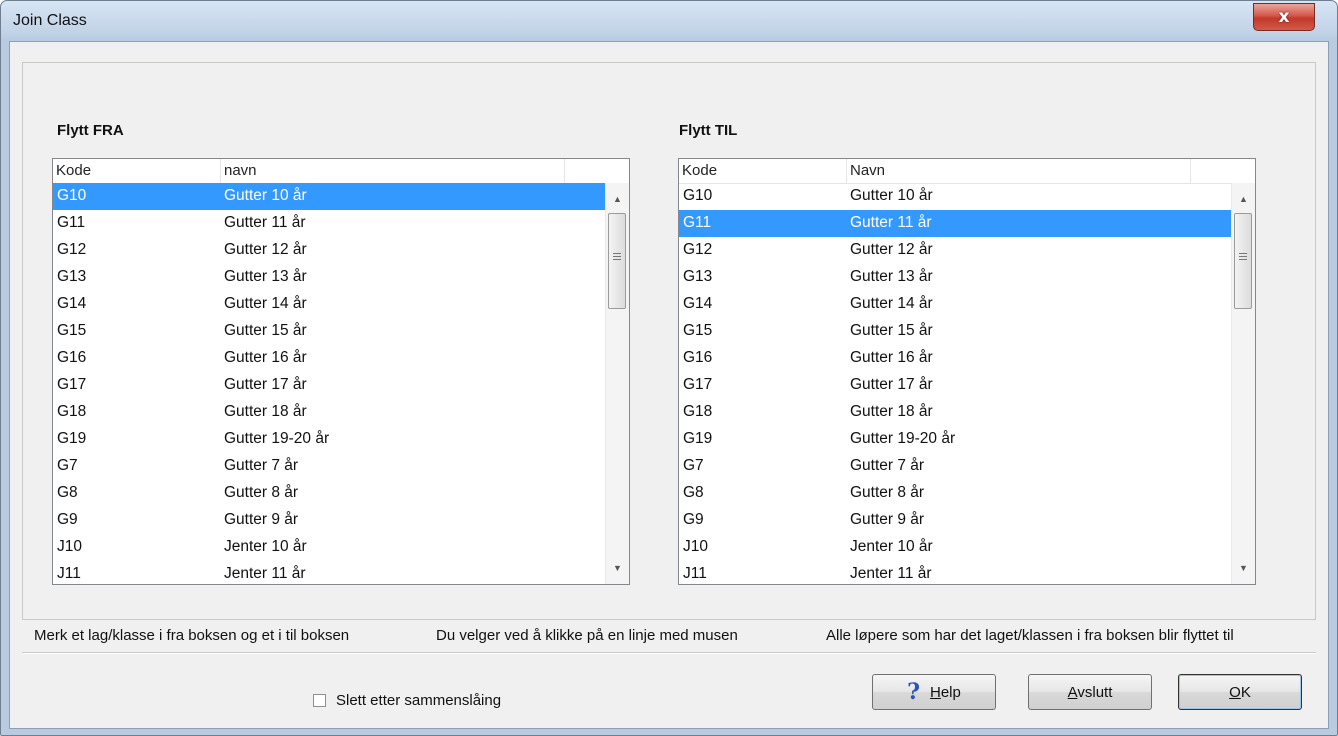 The height and width of the screenshot is (736, 1338). I want to click on row-name: Gutter 11 år, so click(891, 222).